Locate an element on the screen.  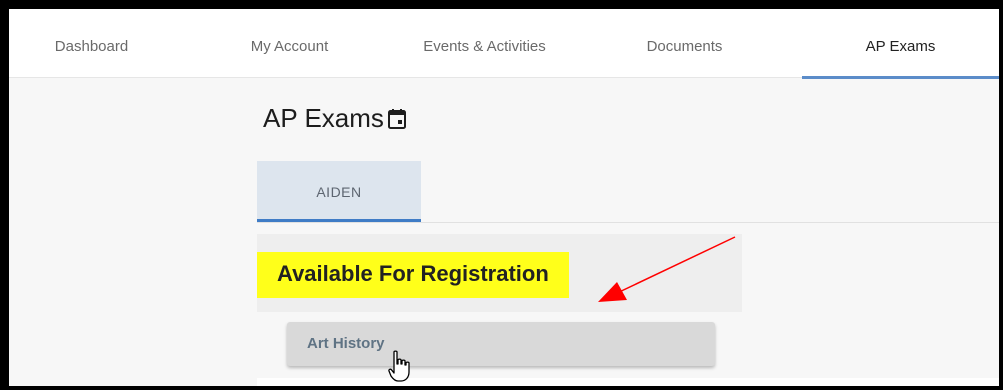
calendar-icon is located at coordinates (396, 118).